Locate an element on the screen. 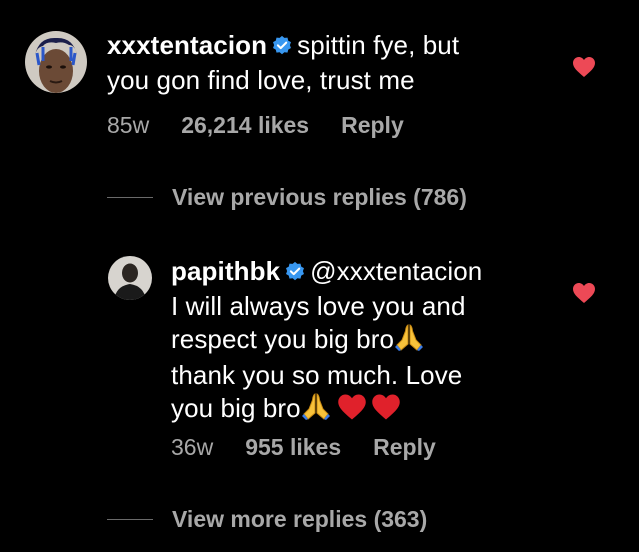 Image resolution: width=639 pixels, height=552 pixels. comment-age: 36w is located at coordinates (192, 447).